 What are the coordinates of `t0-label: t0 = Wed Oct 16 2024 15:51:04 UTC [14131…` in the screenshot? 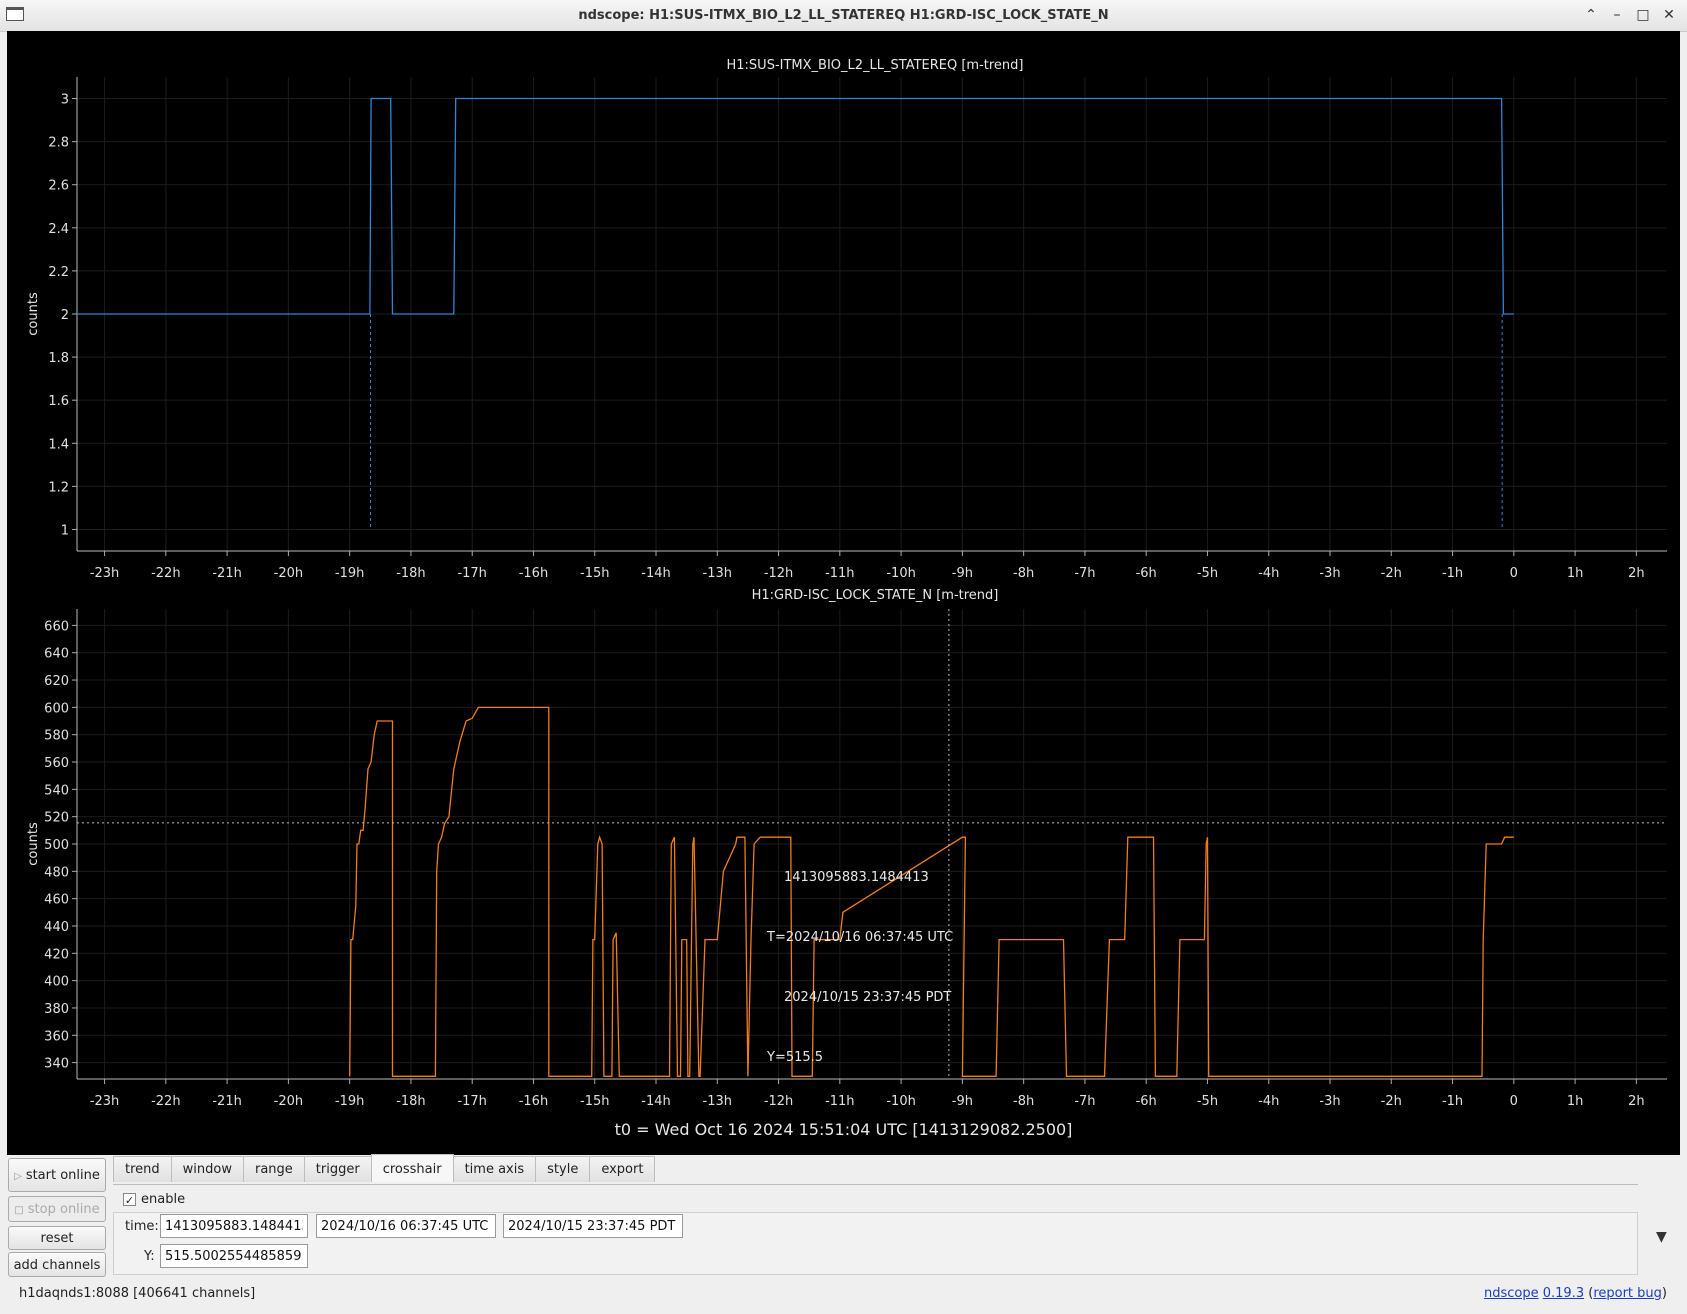 It's located at (843, 1129).